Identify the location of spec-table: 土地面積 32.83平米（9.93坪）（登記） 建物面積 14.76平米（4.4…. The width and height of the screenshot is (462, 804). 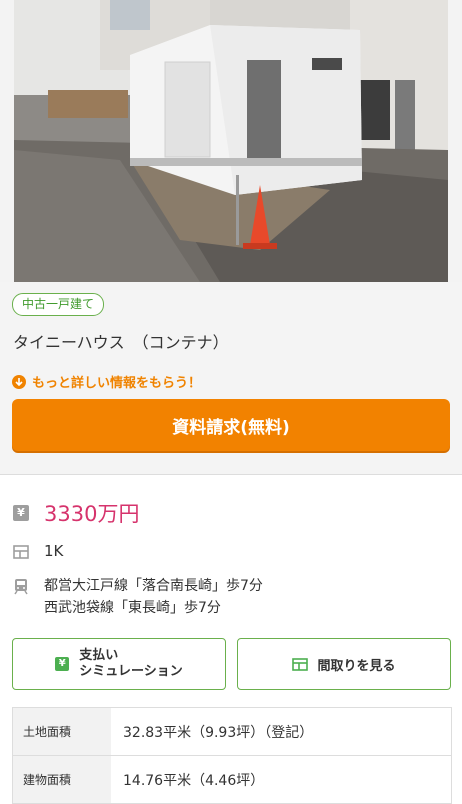
(232, 755).